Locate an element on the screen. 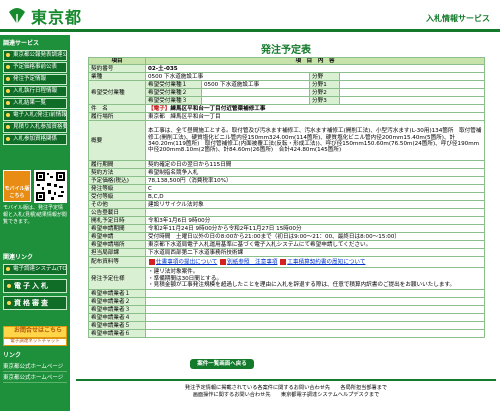 This screenshot has height=411, width=500. row-label: 予定価格(税込) is located at coordinates (117, 181).